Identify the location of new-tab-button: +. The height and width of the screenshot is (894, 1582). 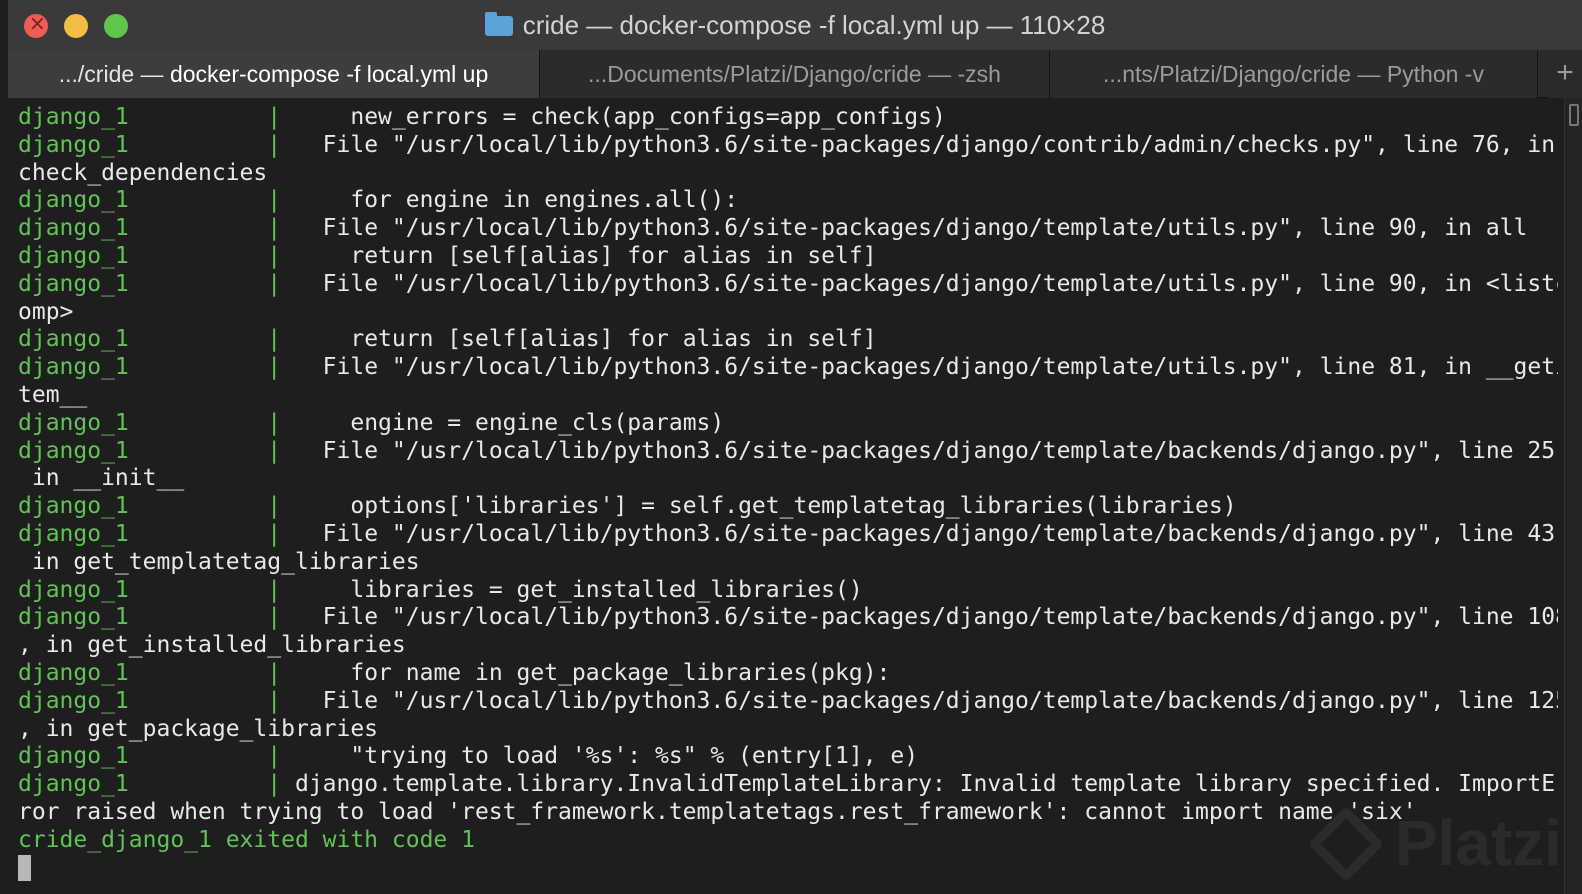
(1565, 74).